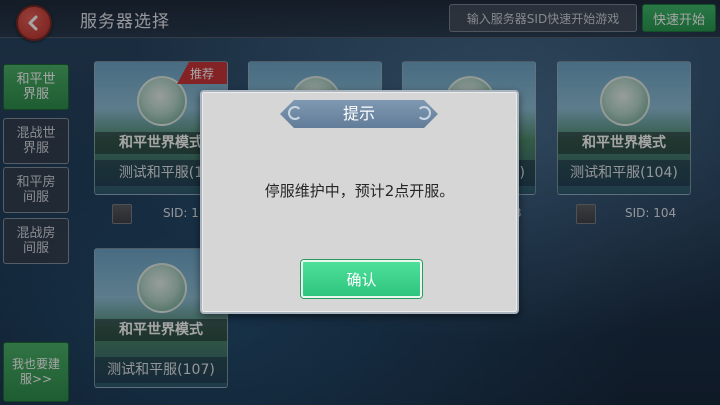 The width and height of the screenshot is (720, 405). What do you see at coordinates (361, 279) in the screenshot?
I see `confirm-button: 确认` at bounding box center [361, 279].